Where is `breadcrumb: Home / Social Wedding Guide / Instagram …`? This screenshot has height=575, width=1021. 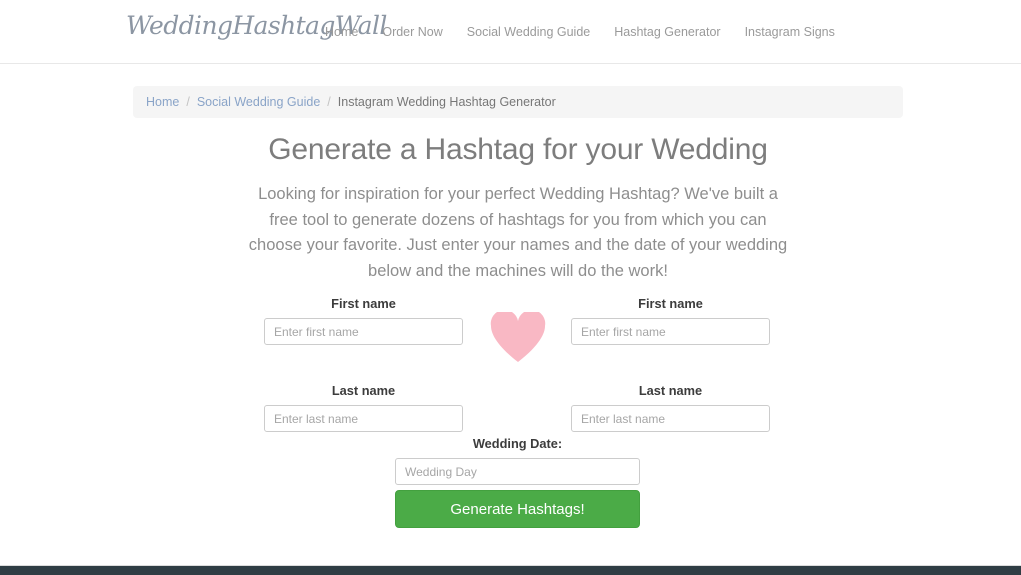
breadcrumb: Home / Social Wedding Guide / Instagram … is located at coordinates (518, 102).